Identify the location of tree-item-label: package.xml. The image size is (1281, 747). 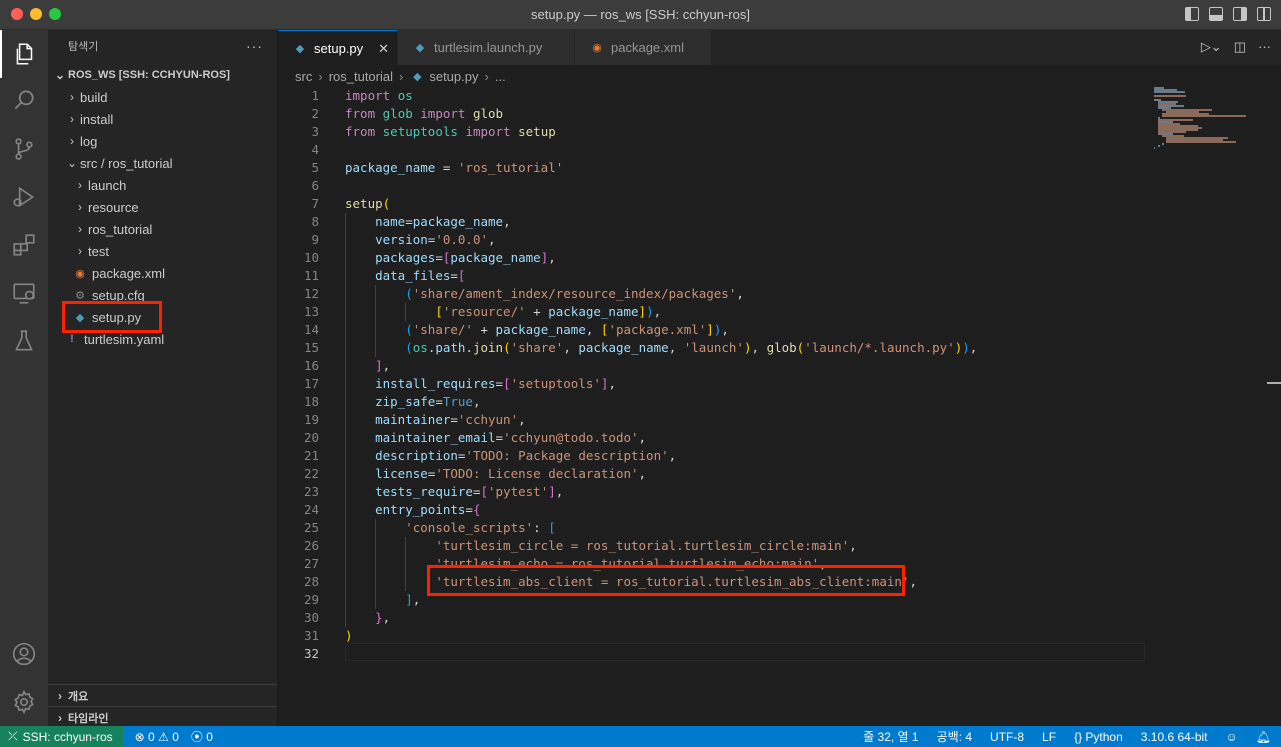
(128, 273).